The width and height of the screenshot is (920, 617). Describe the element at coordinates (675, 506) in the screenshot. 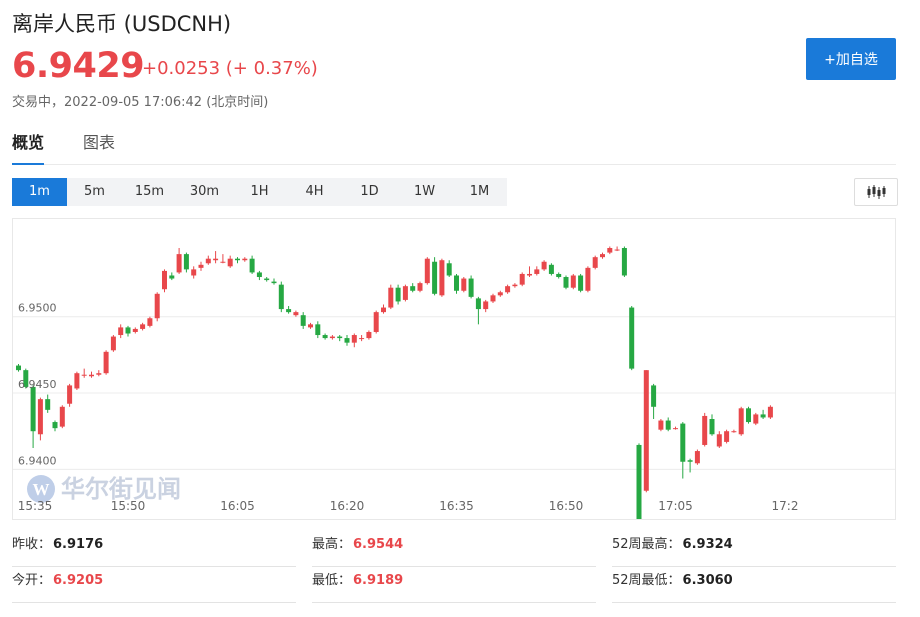

I see `x-tick-label: 17:05` at that location.